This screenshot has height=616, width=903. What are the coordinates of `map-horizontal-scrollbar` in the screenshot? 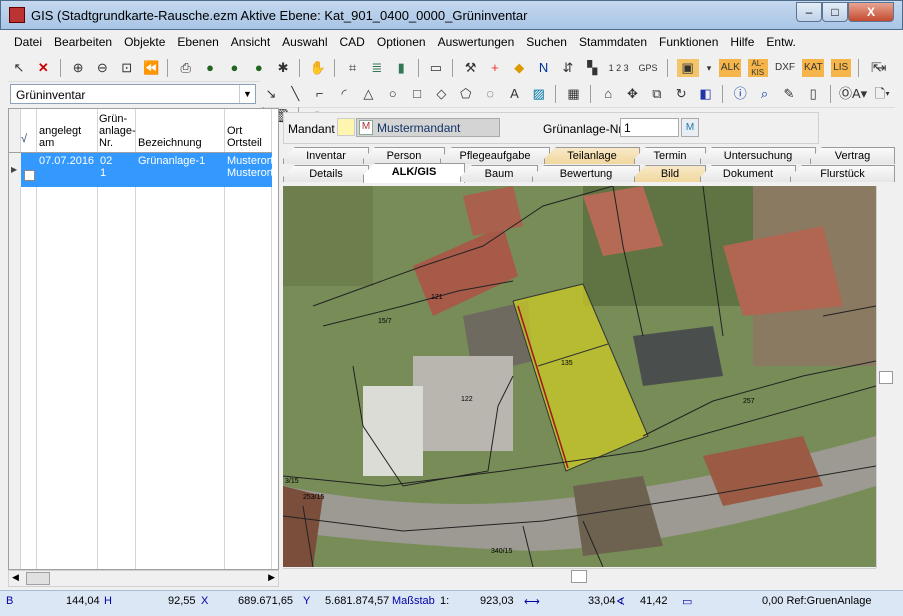 It's located at (579, 576).